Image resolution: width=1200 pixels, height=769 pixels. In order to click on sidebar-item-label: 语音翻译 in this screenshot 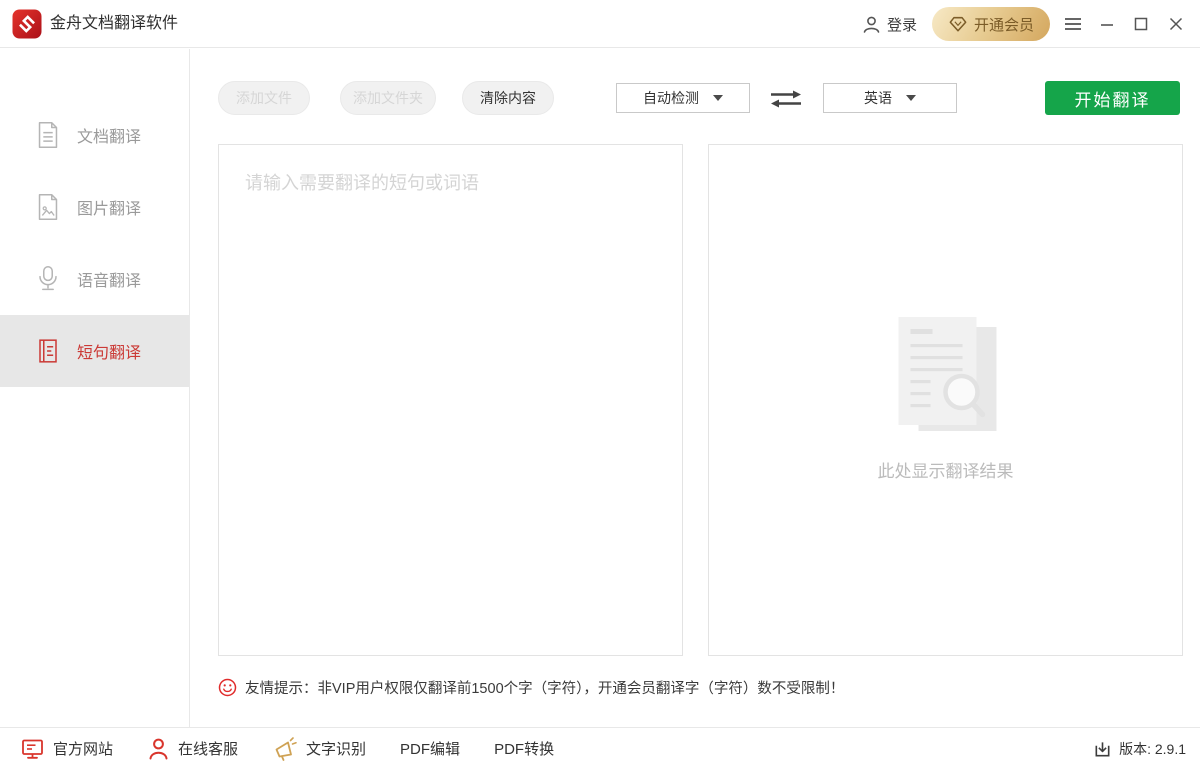, I will do `click(109, 281)`.